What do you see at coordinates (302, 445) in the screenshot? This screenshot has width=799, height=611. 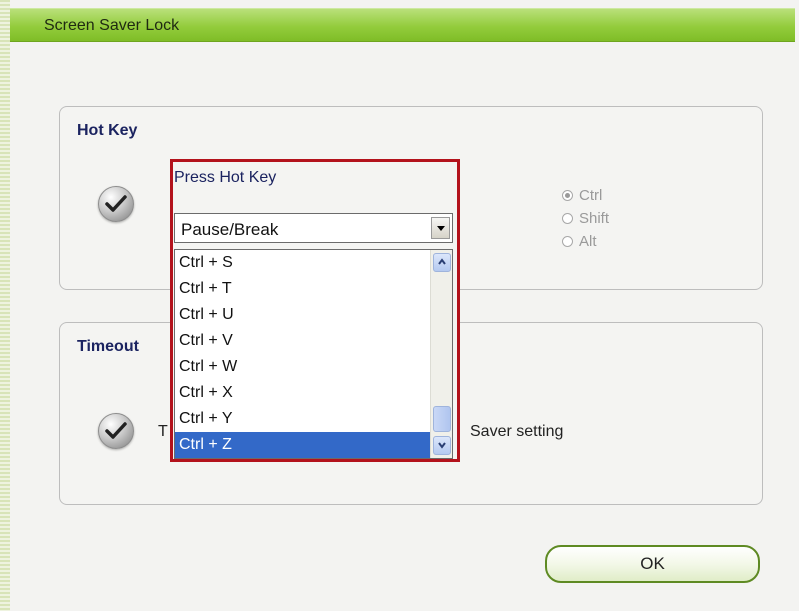 I see `list-item-selected: Ctrl + Z` at bounding box center [302, 445].